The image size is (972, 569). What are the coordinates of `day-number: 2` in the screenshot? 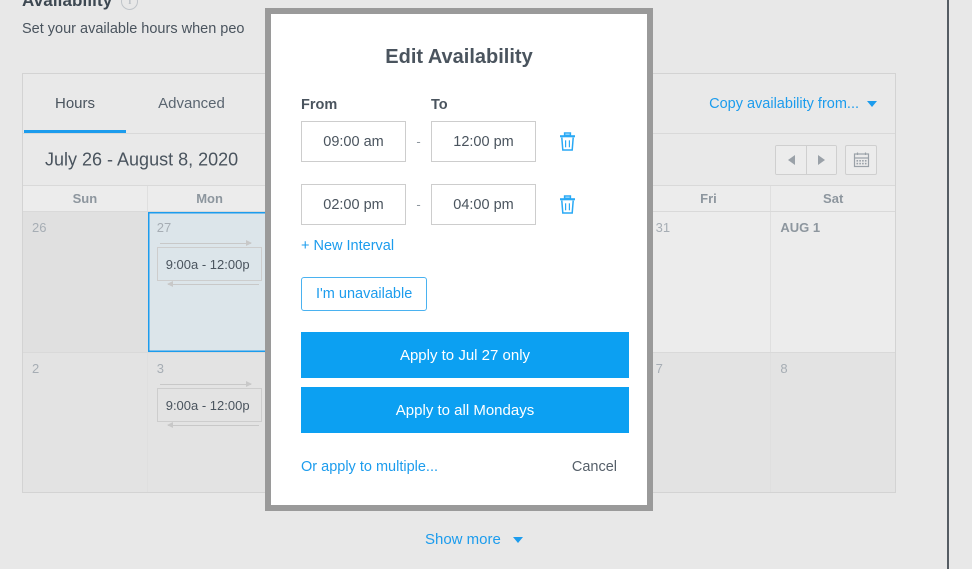 It's located at (36, 368).